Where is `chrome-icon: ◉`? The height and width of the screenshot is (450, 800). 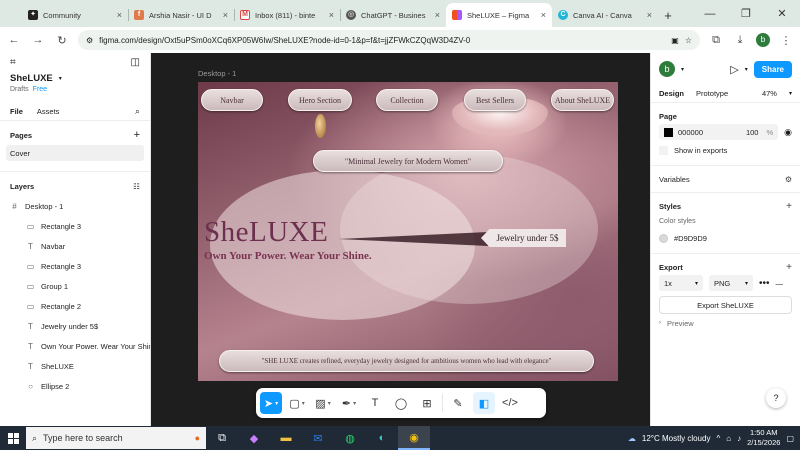
chrome-icon: ◉ is located at coordinates (414, 438).